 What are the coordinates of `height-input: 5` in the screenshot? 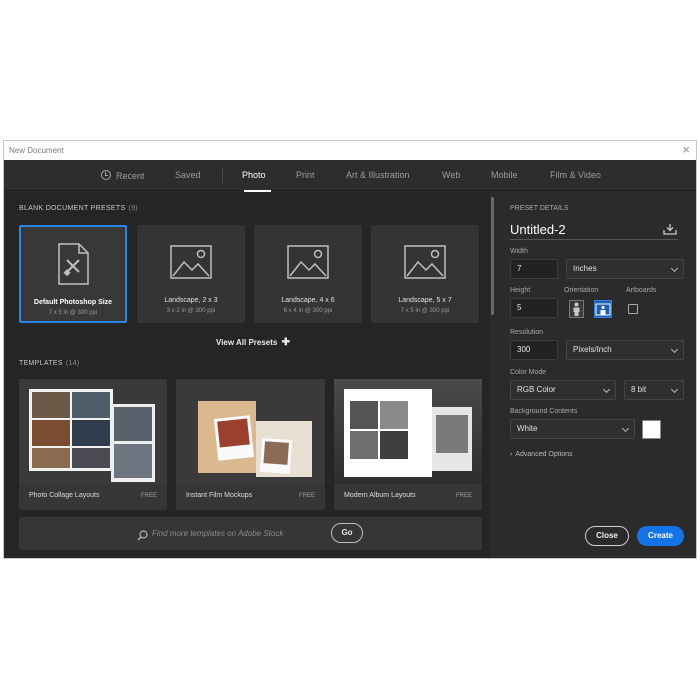 It's located at (534, 308).